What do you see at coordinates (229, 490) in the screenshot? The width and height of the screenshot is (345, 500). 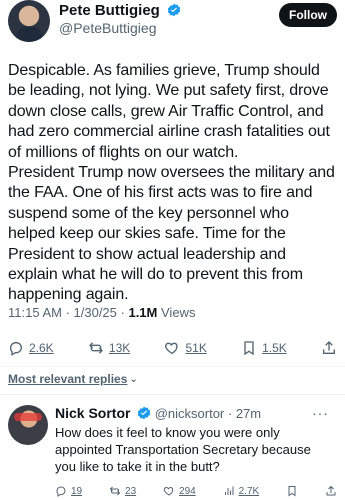 I see `bar-chart-icon` at bounding box center [229, 490].